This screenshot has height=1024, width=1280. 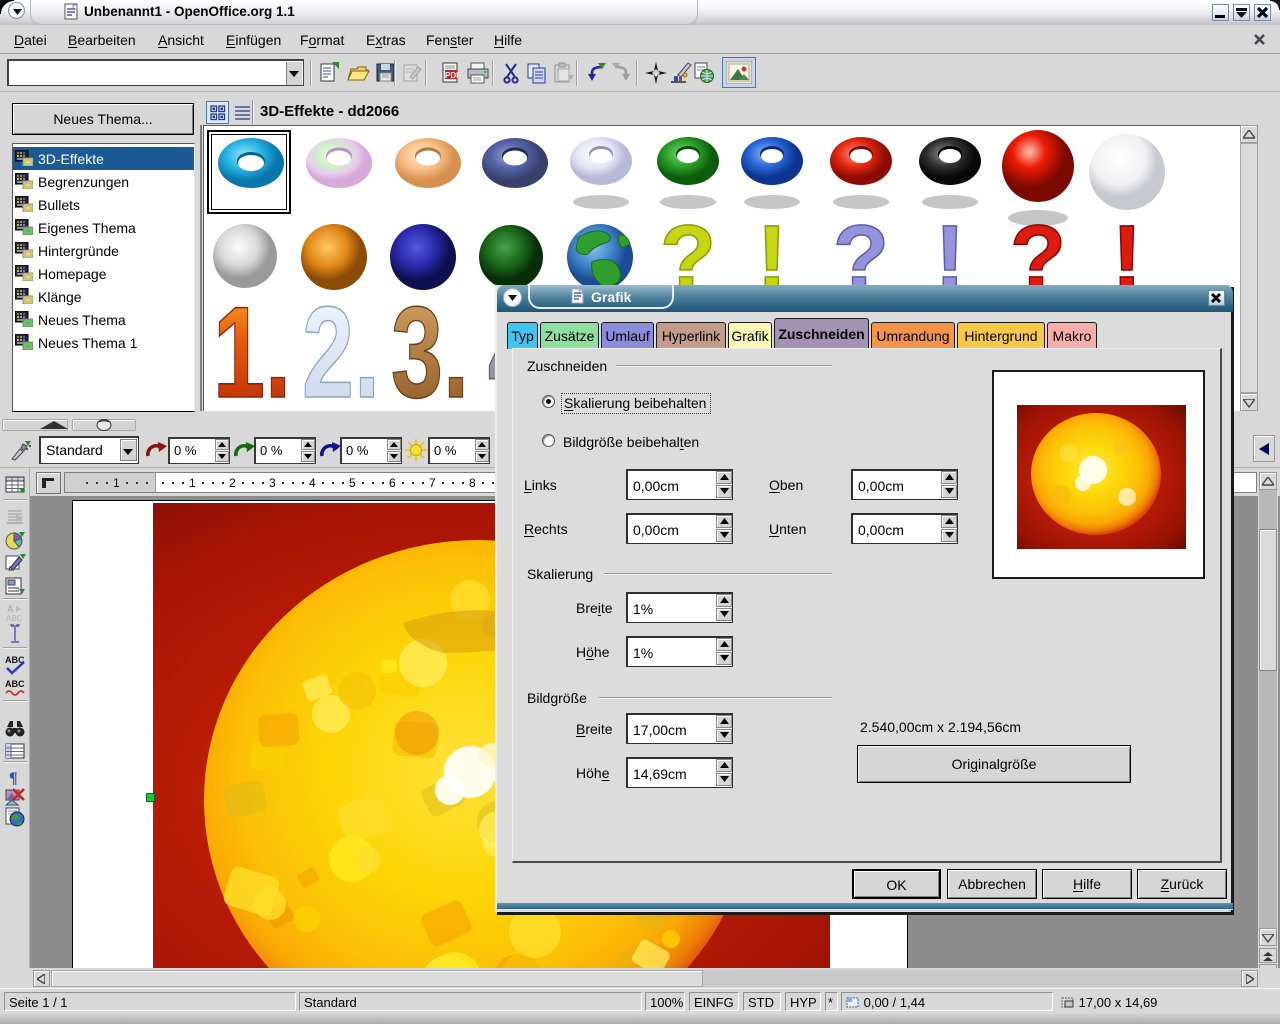 I want to click on svg-text: 2., so click(x=341, y=345).